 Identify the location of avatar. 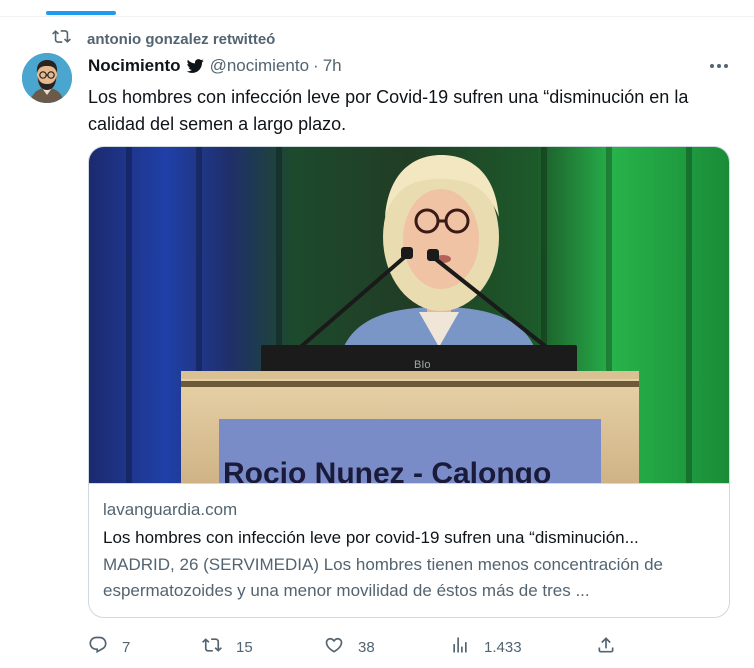
(47, 78).